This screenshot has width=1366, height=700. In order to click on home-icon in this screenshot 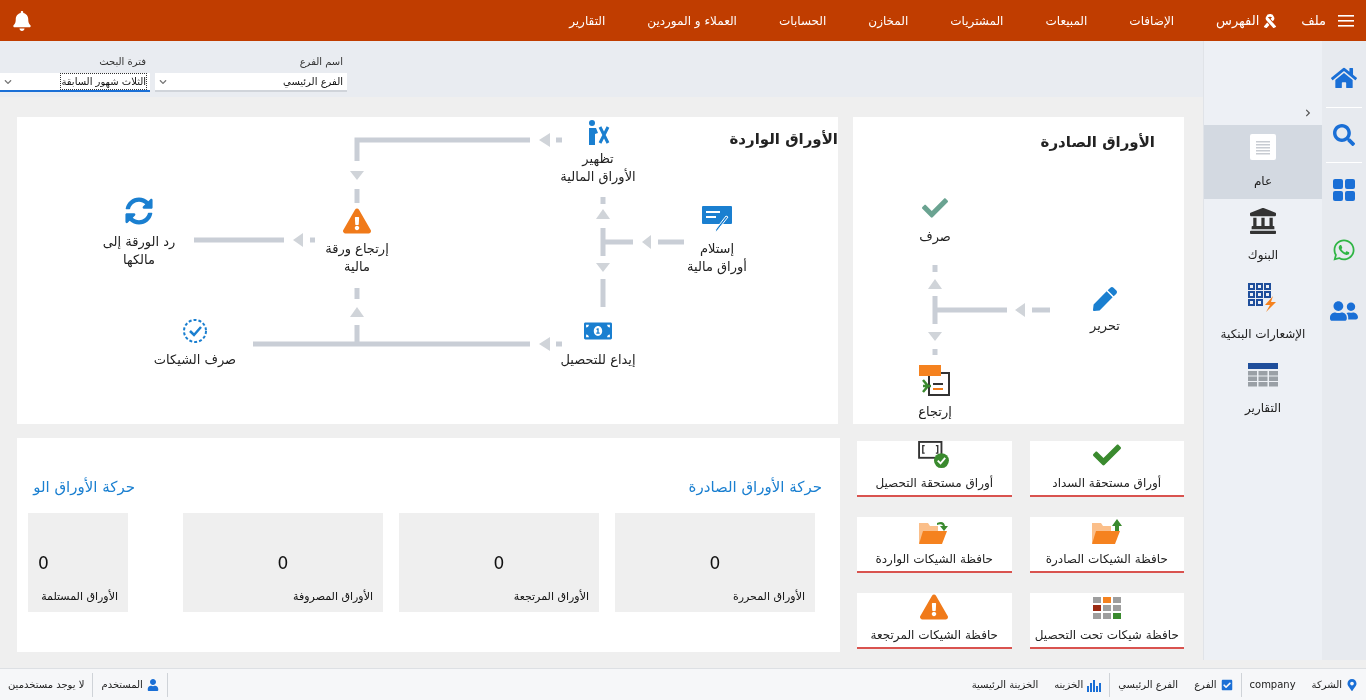, I will do `click(1344, 78)`.